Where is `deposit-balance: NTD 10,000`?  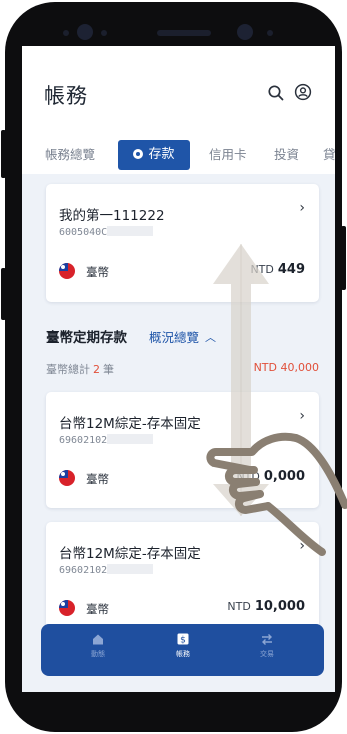
deposit-balance: NTD 10,000 is located at coordinates (266, 606).